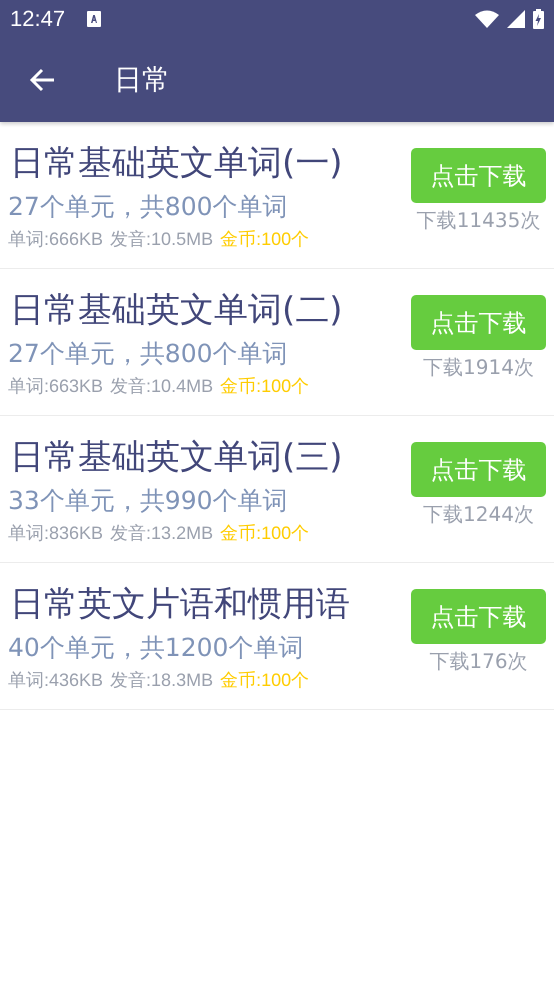  I want to click on back-arrow-icon, so click(43, 80).